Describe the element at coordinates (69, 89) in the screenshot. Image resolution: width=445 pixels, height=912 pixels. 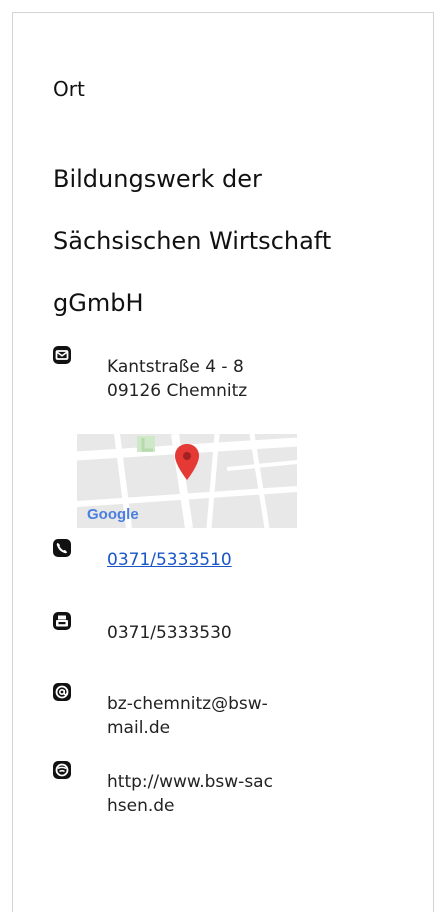
I see `section-heading: Ort` at that location.